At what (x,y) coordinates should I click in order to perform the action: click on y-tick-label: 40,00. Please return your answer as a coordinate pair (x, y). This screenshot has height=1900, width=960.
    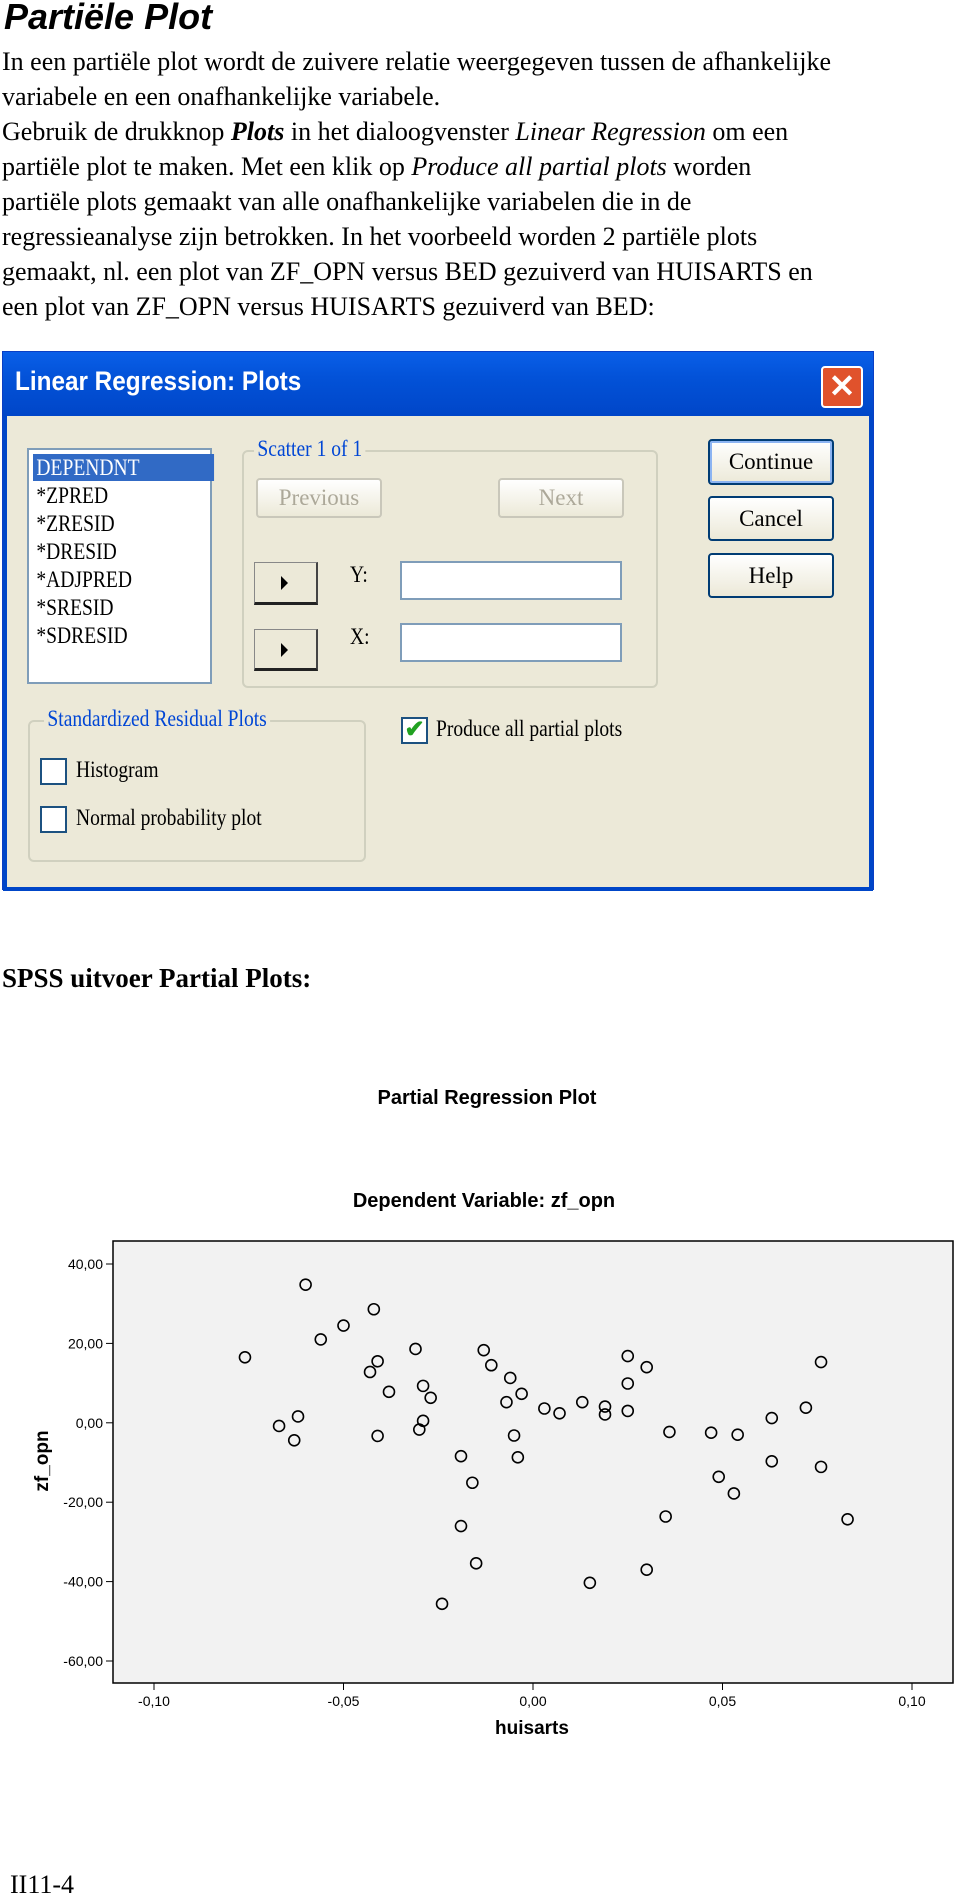
    Looking at the image, I should click on (85, 1264).